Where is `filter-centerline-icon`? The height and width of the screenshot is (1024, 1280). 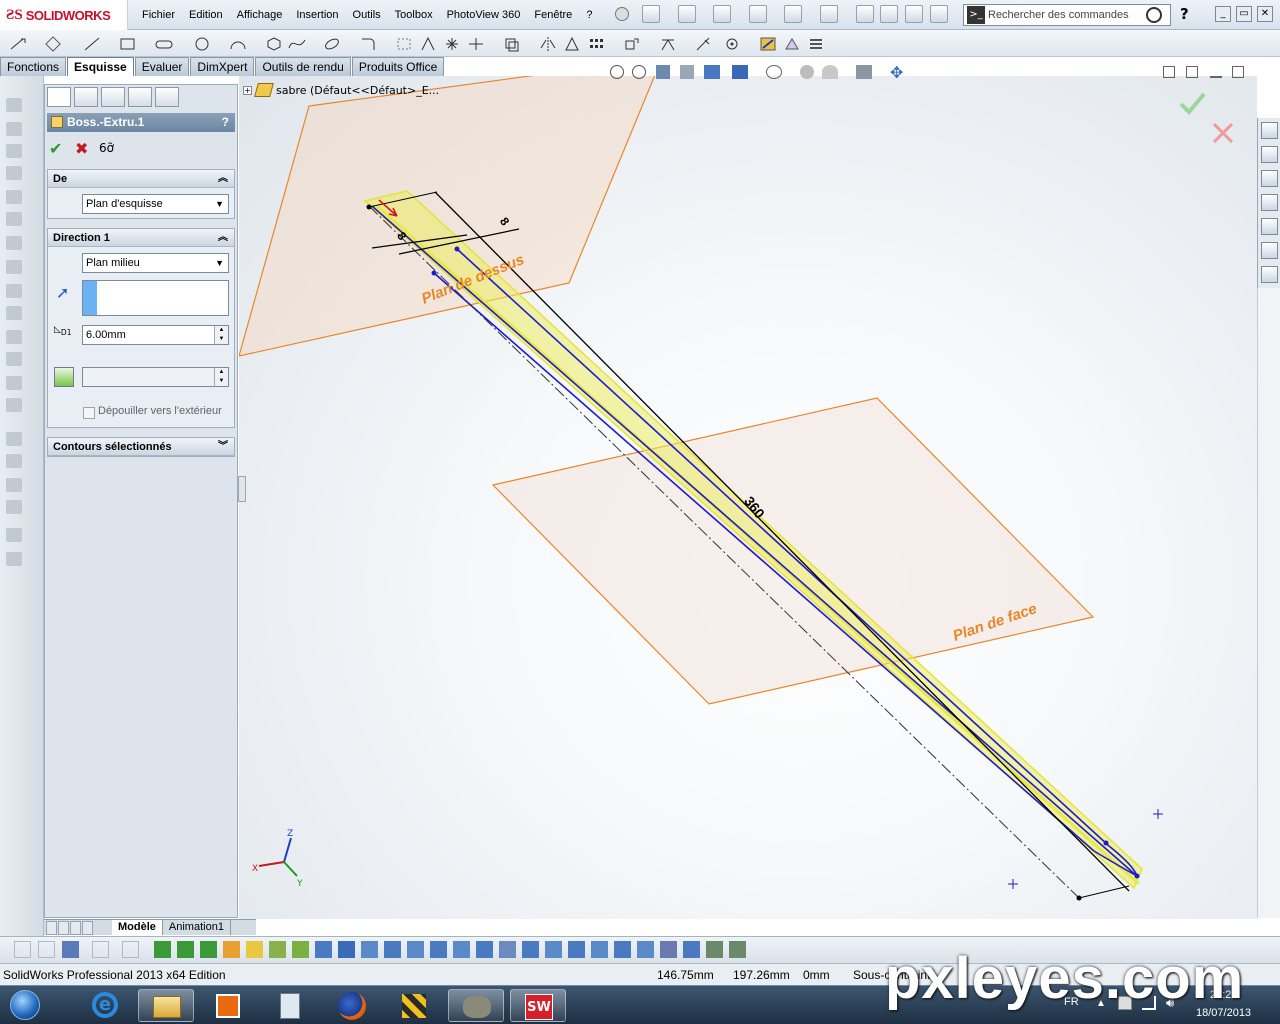
filter-centerline-icon is located at coordinates (415, 949).